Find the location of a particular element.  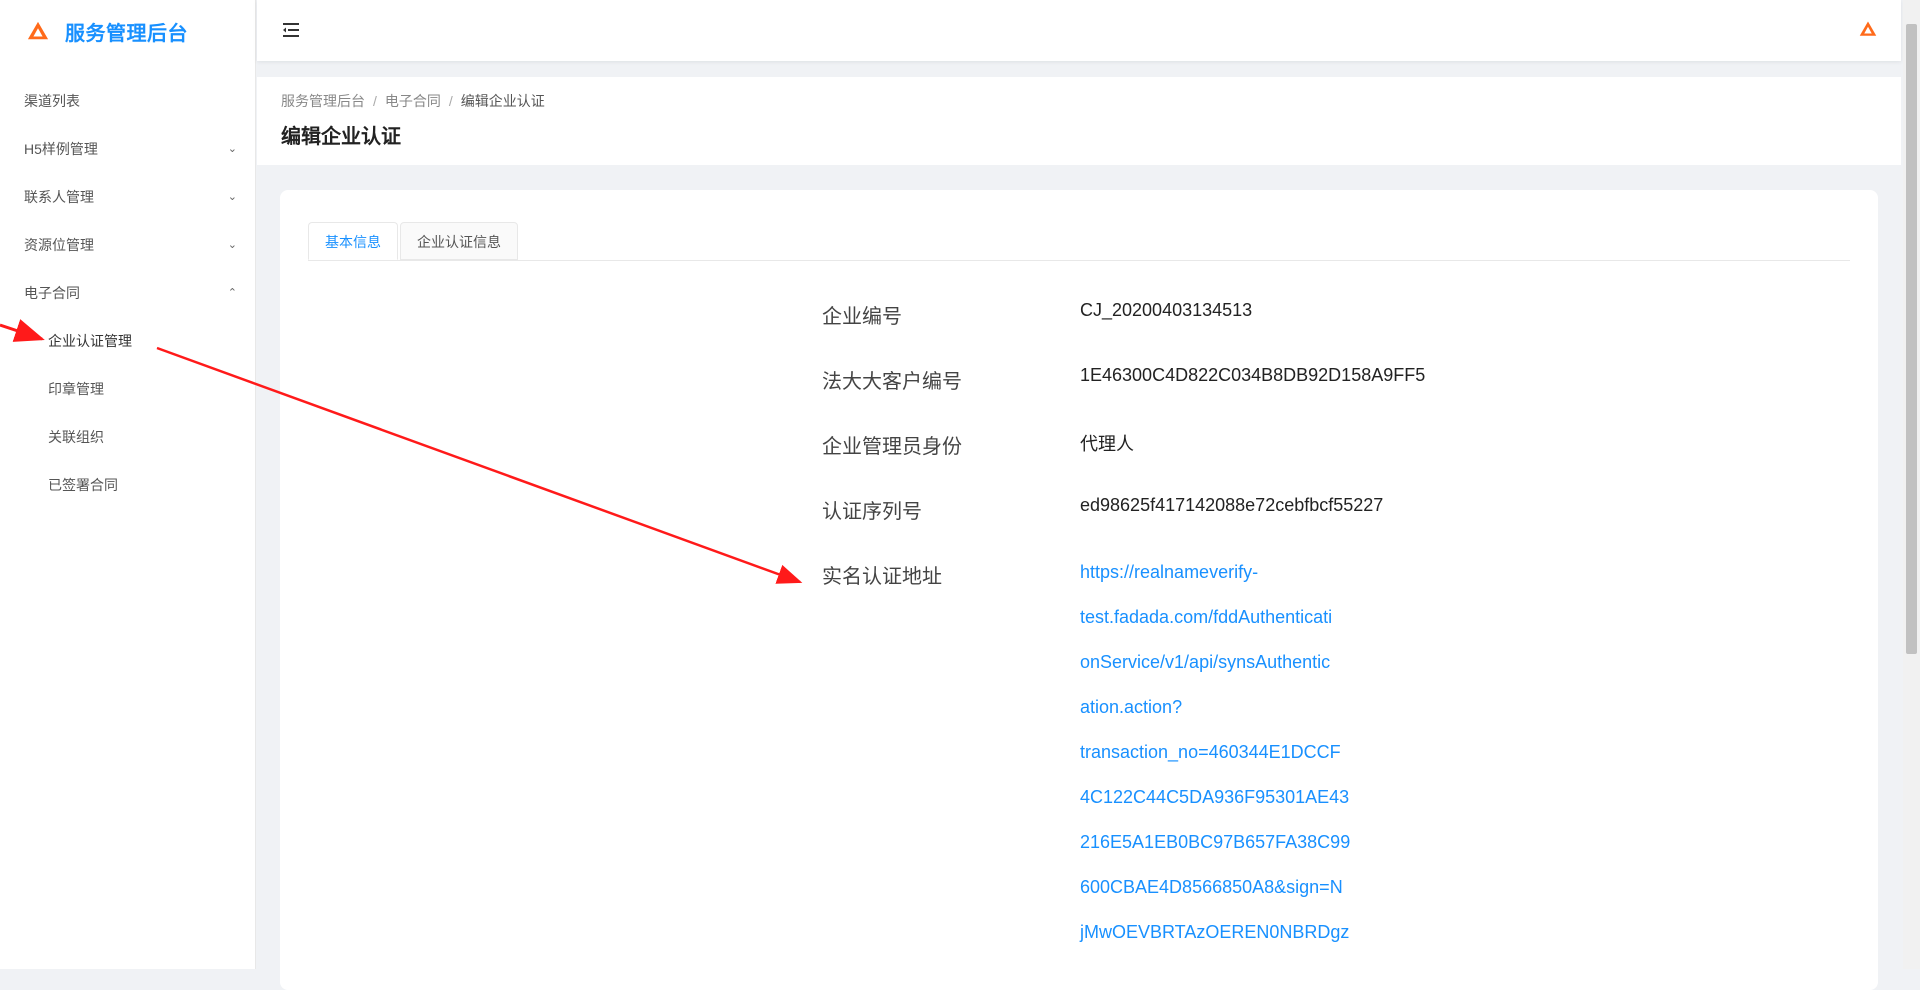

field-label: 法大大客户编号 is located at coordinates (892, 382).